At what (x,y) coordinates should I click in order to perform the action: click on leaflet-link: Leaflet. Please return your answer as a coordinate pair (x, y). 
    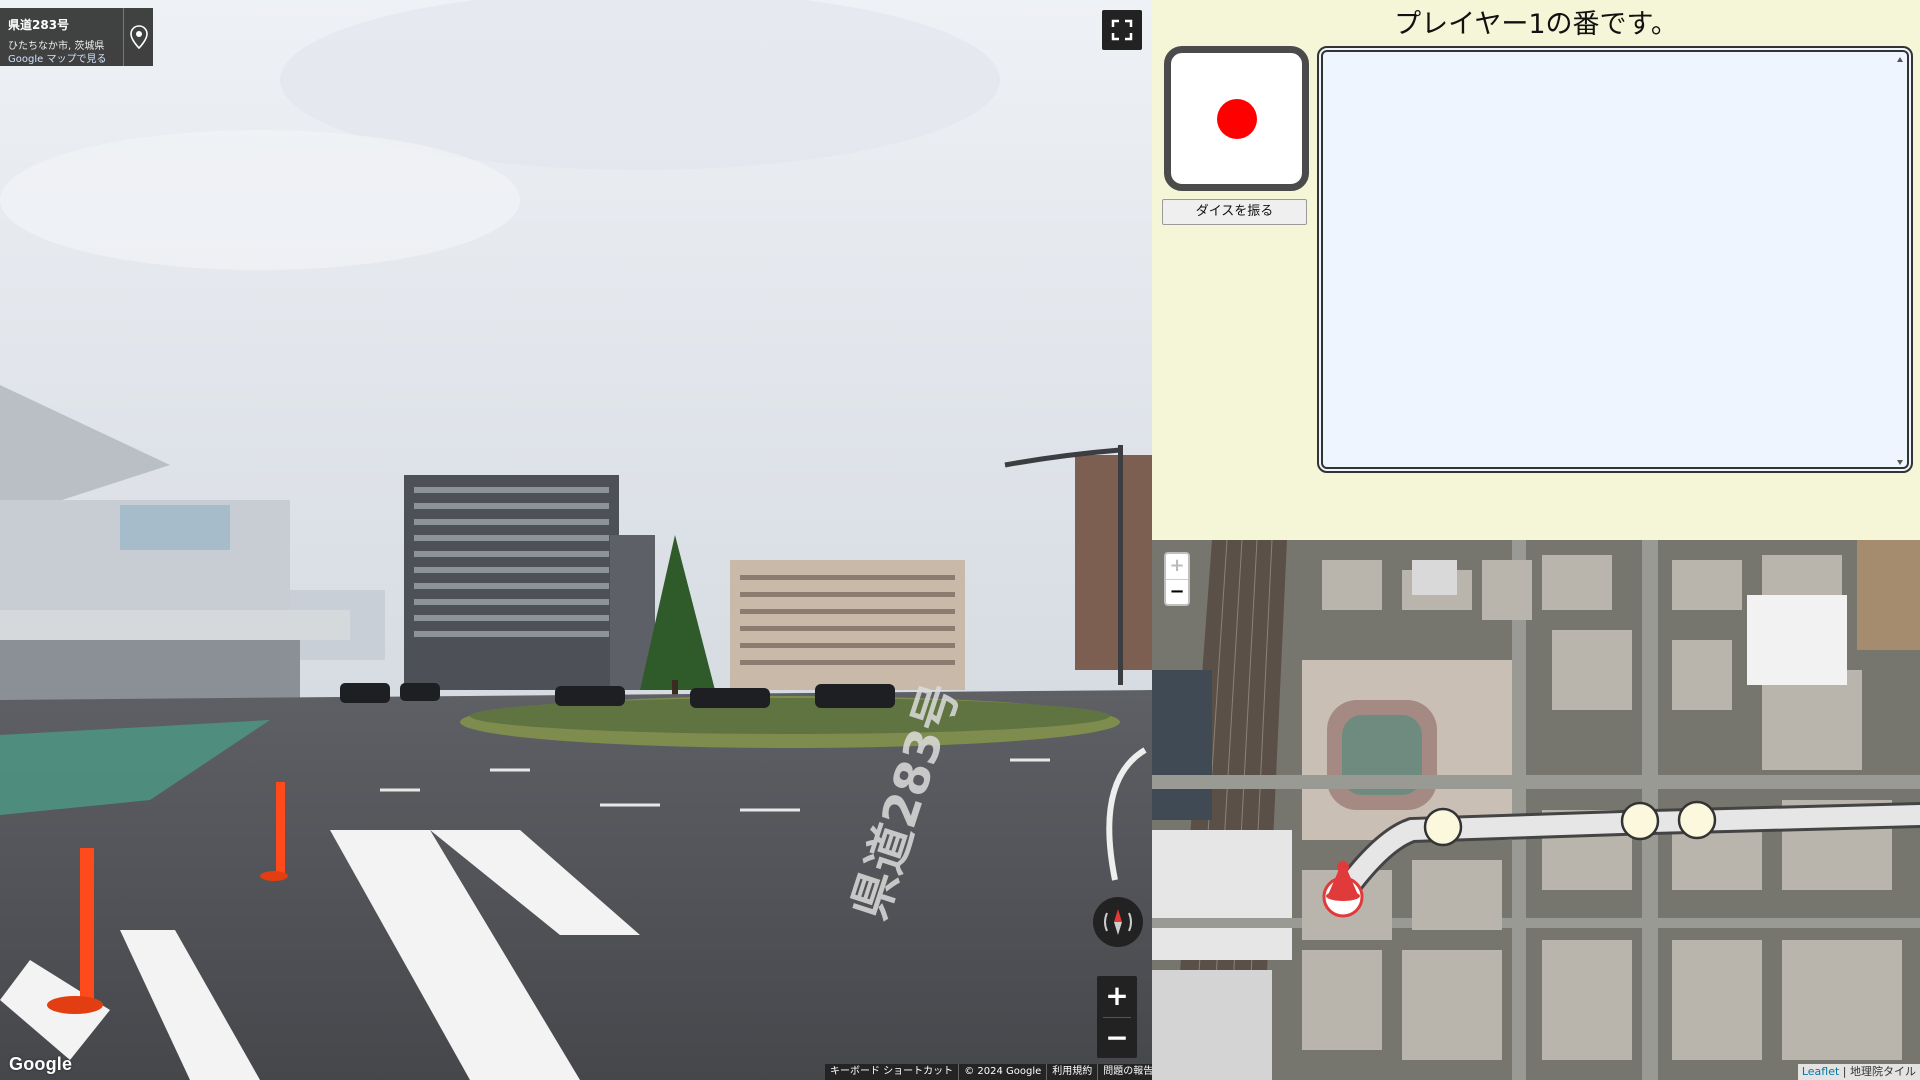
    Looking at the image, I should click on (1820, 1071).